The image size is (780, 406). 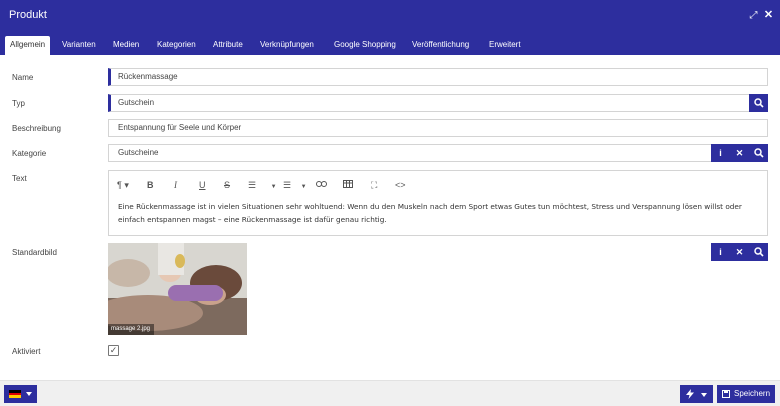 What do you see at coordinates (505, 45) in the screenshot?
I see `tab-erweitert: Erweitert` at bounding box center [505, 45].